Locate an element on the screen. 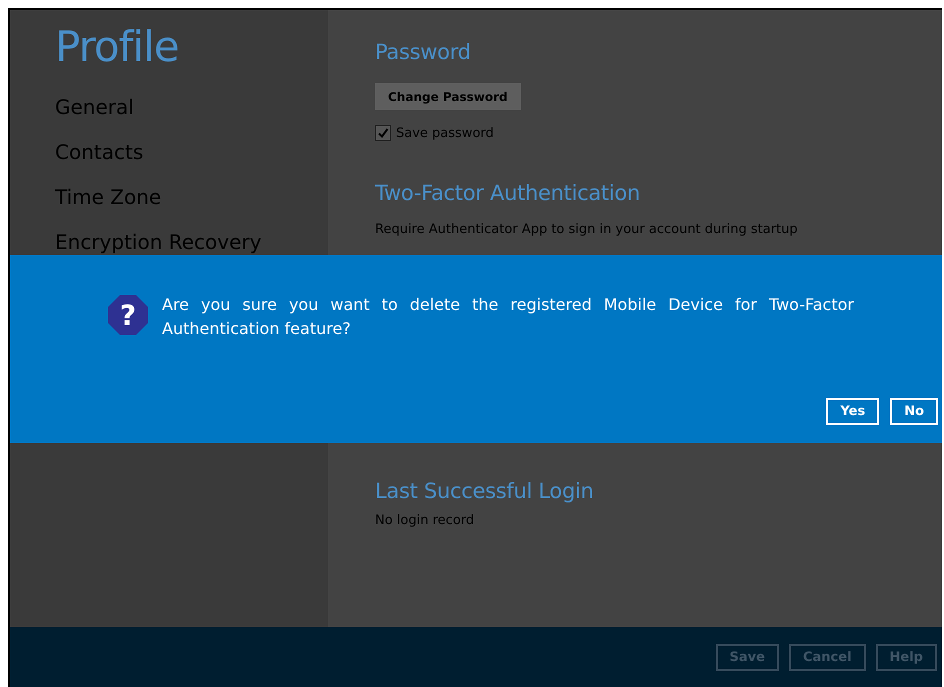 This screenshot has height=687, width=944. page-title: Profile is located at coordinates (117, 46).